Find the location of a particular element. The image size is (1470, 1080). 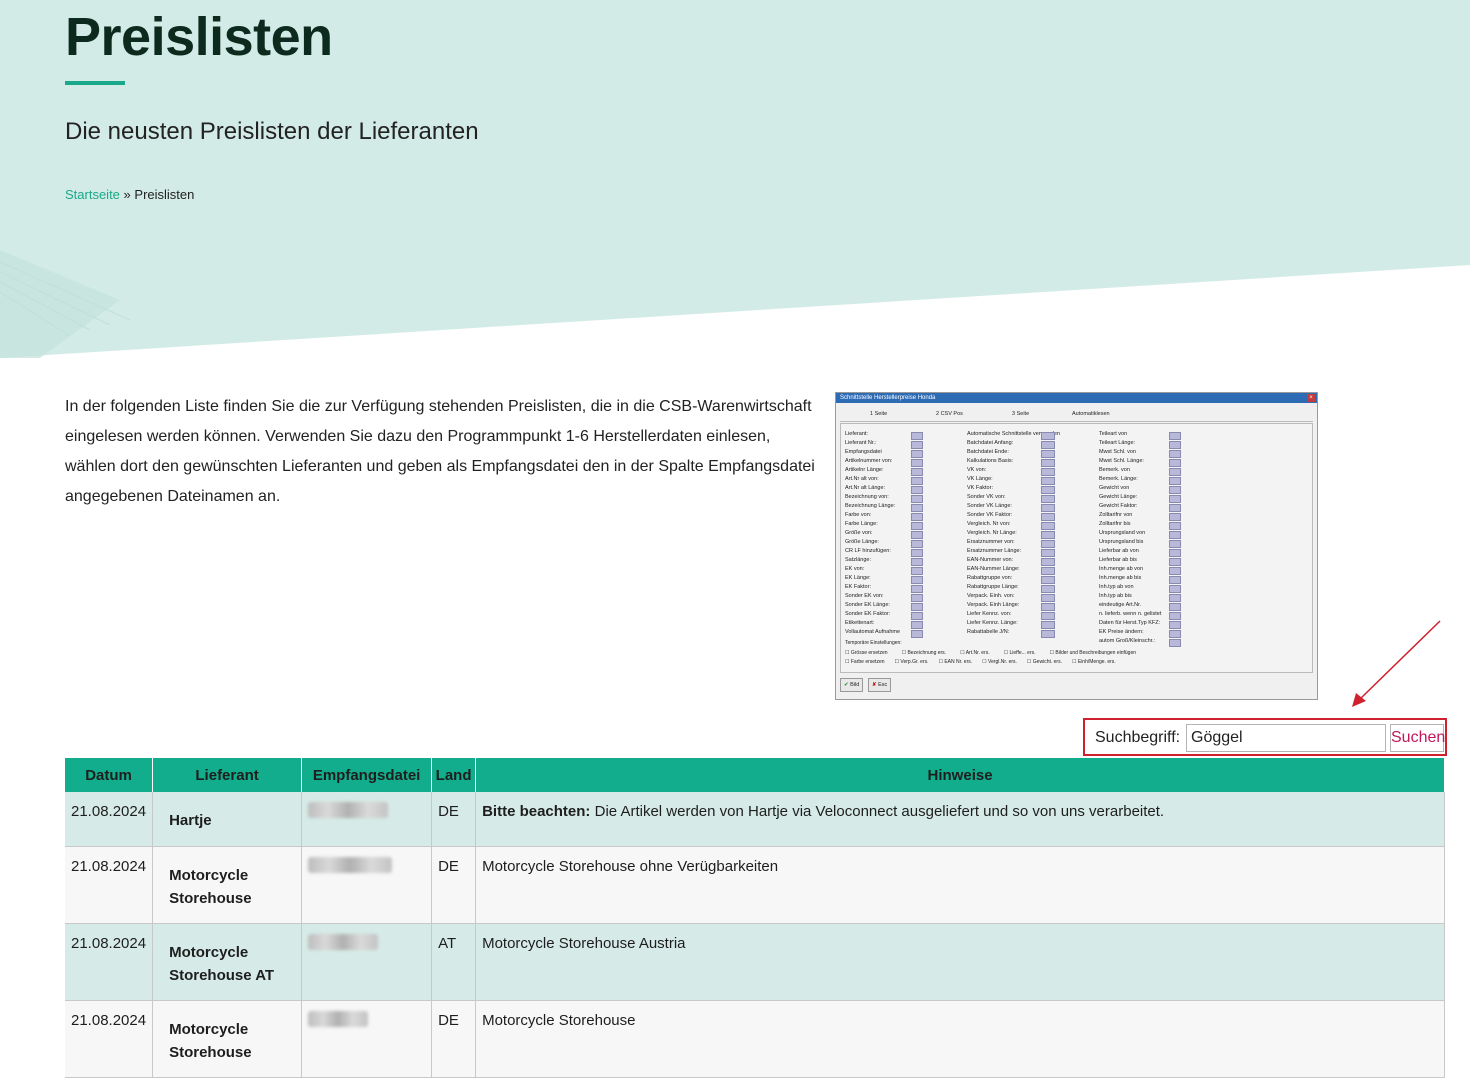

screenshot-checkbox: ☐ Verp.Gr. ers. is located at coordinates (912, 662).